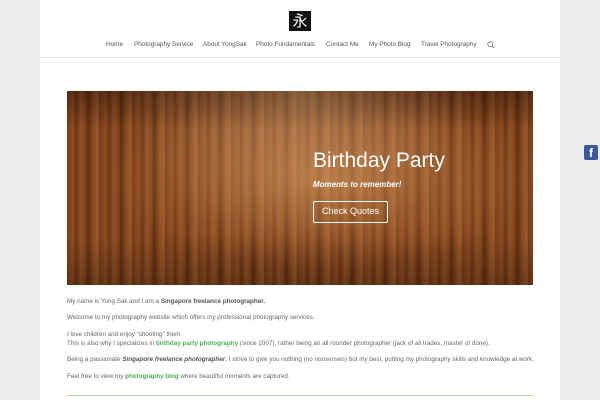 Image resolution: width=600 pixels, height=400 pixels. Describe the element at coordinates (300, 57) in the screenshot. I see `header-divider` at that location.